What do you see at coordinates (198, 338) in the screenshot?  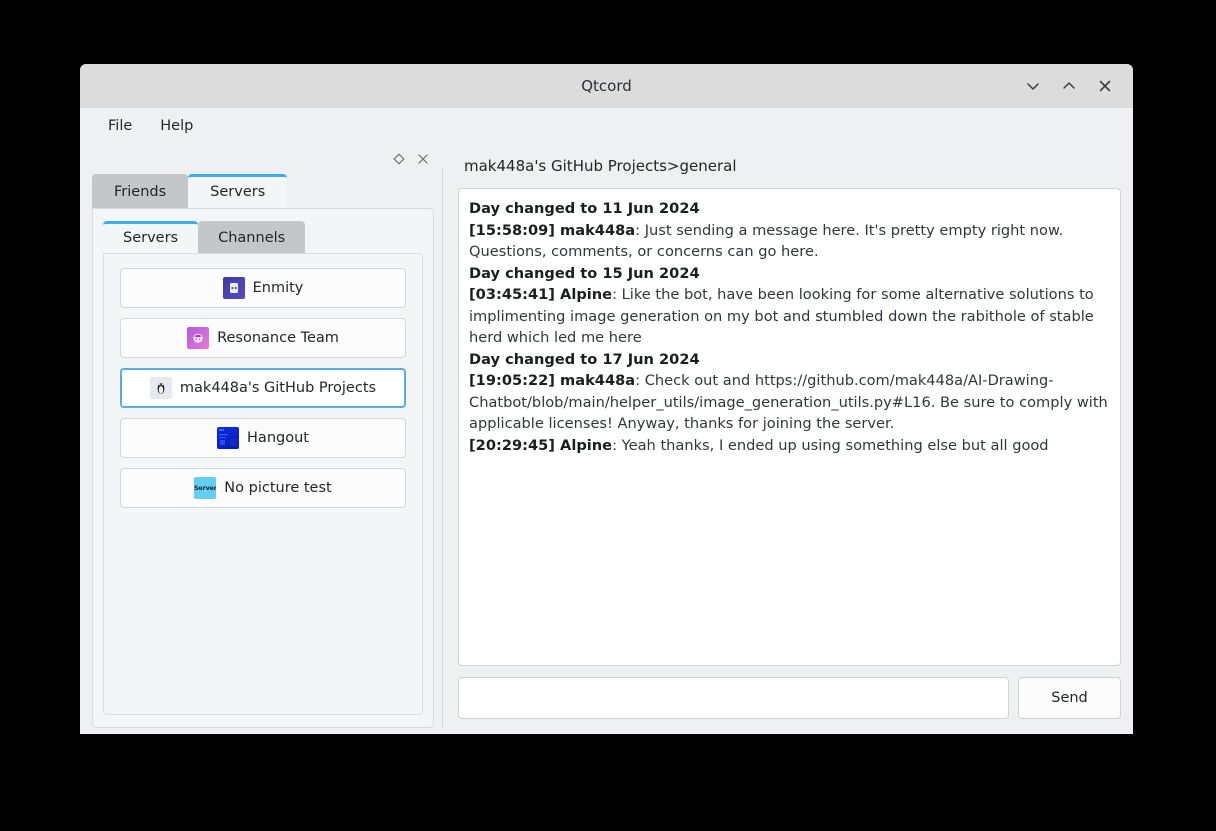 I see `resonance-team-server-icon` at bounding box center [198, 338].